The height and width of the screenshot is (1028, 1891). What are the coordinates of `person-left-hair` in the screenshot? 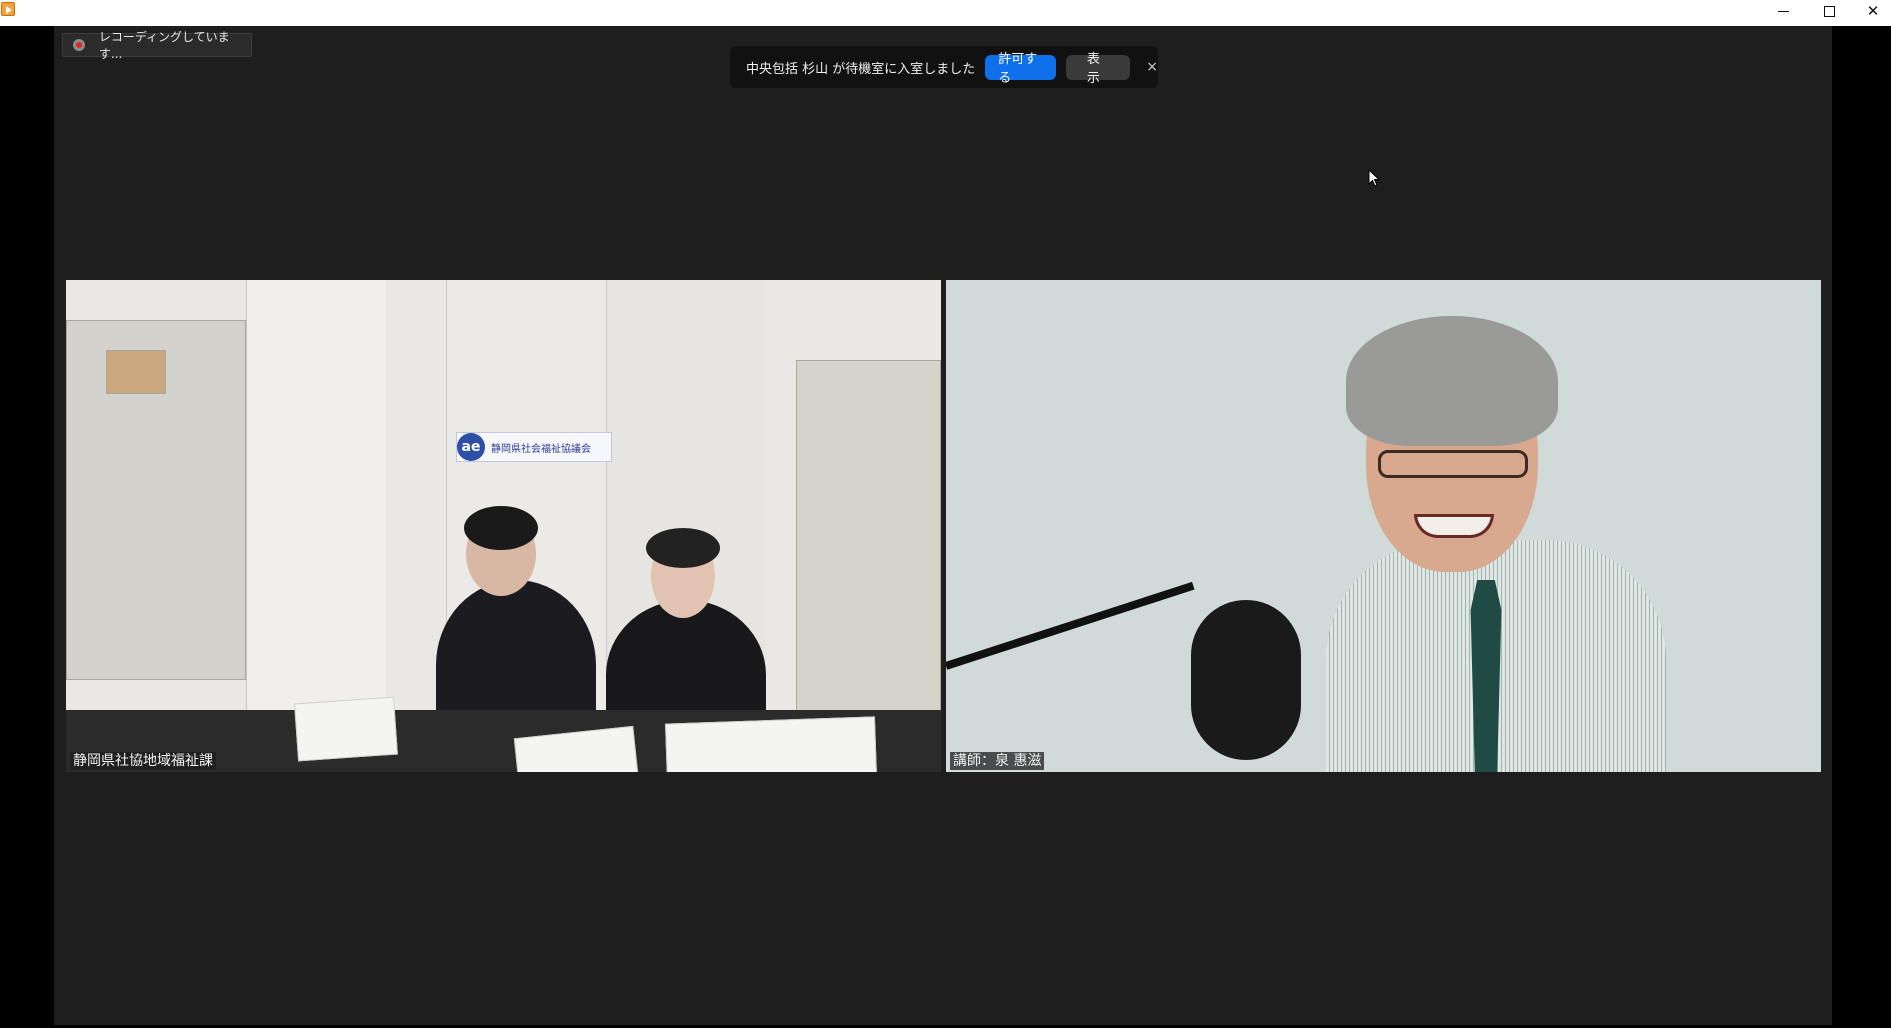 It's located at (501, 528).